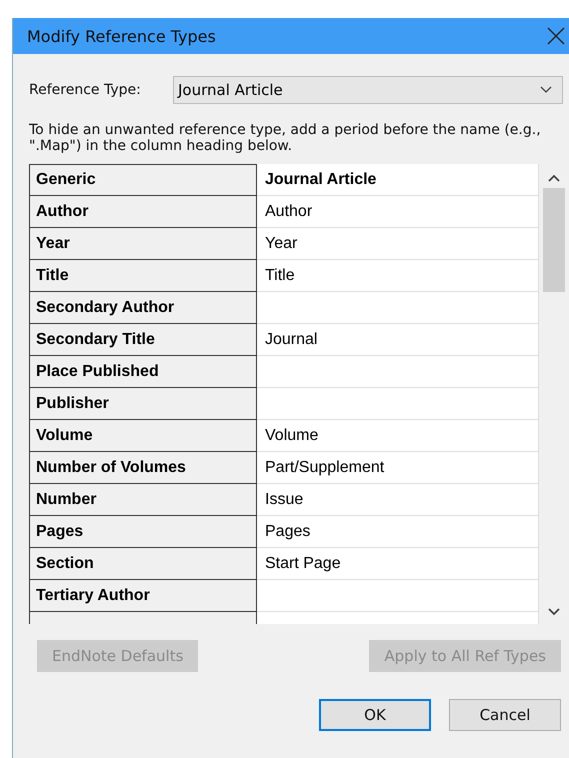  I want to click on table-cell: Part/Supplement, so click(398, 468).